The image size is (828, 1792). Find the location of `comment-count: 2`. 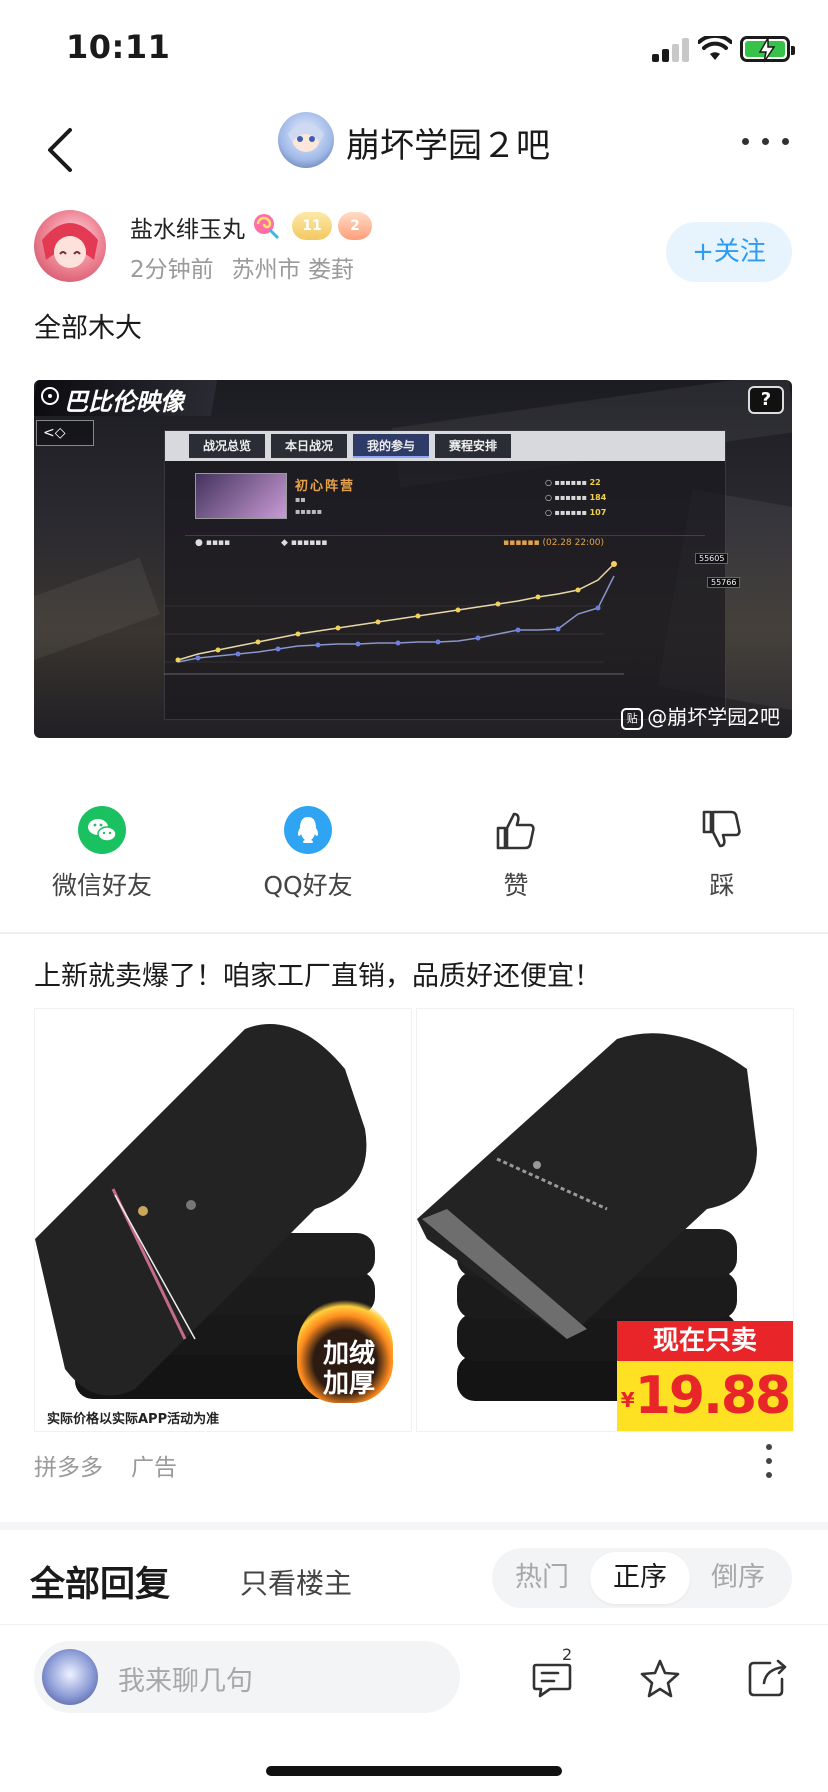

comment-count: 2 is located at coordinates (567, 1654).